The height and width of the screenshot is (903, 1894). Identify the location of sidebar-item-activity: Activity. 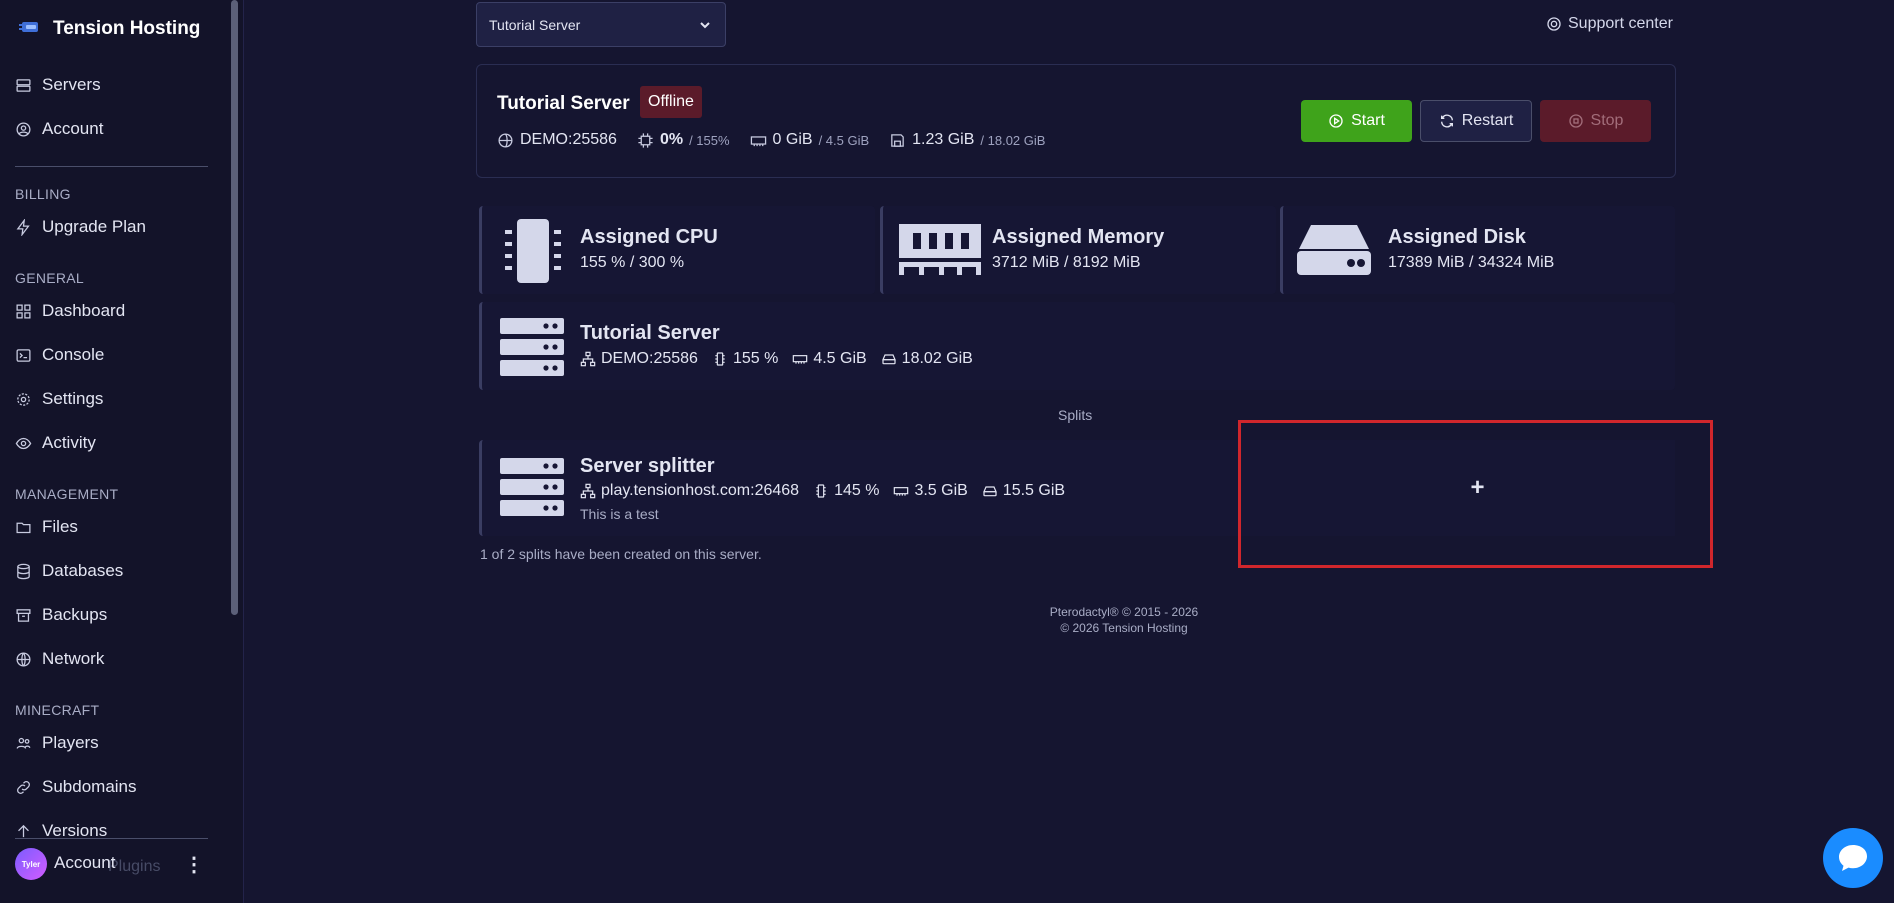
(55, 443).